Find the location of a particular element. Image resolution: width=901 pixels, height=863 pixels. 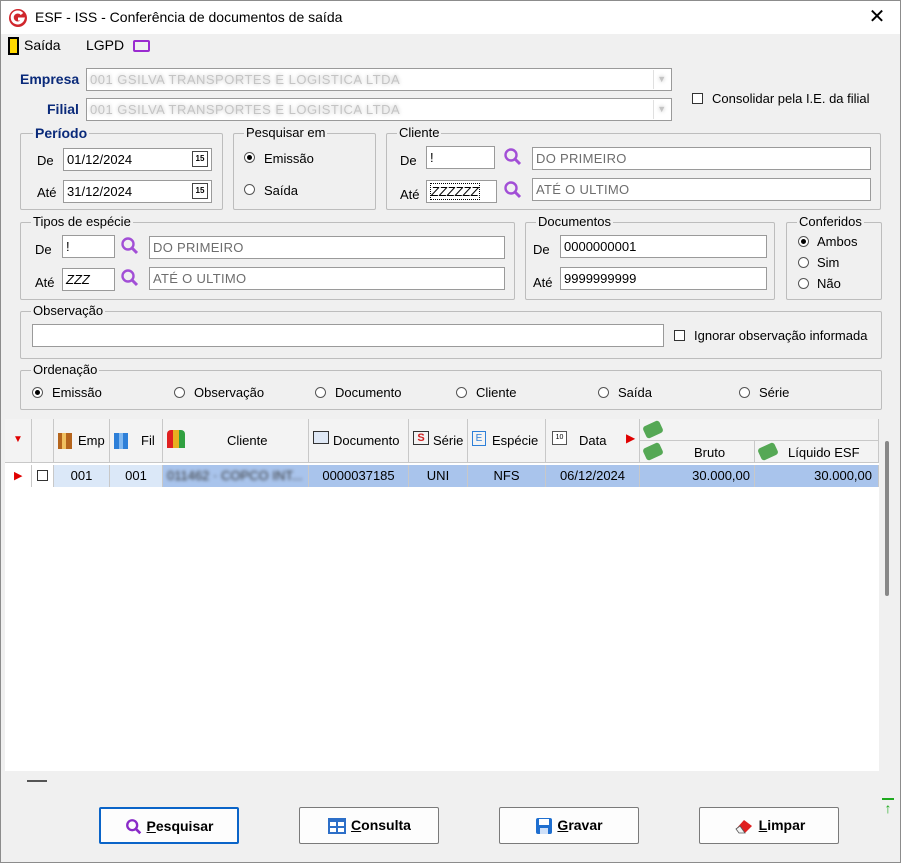

saida-label: Saída is located at coordinates (42, 45).